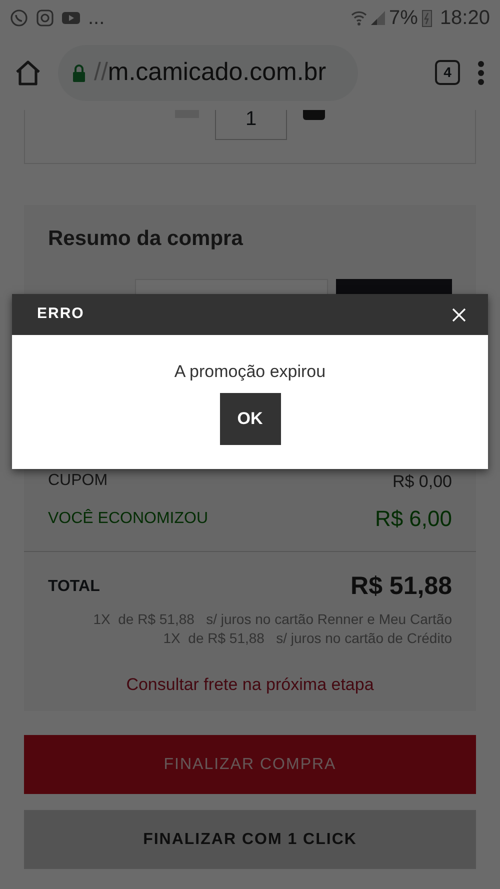  I want to click on play-icon, so click(71, 17).